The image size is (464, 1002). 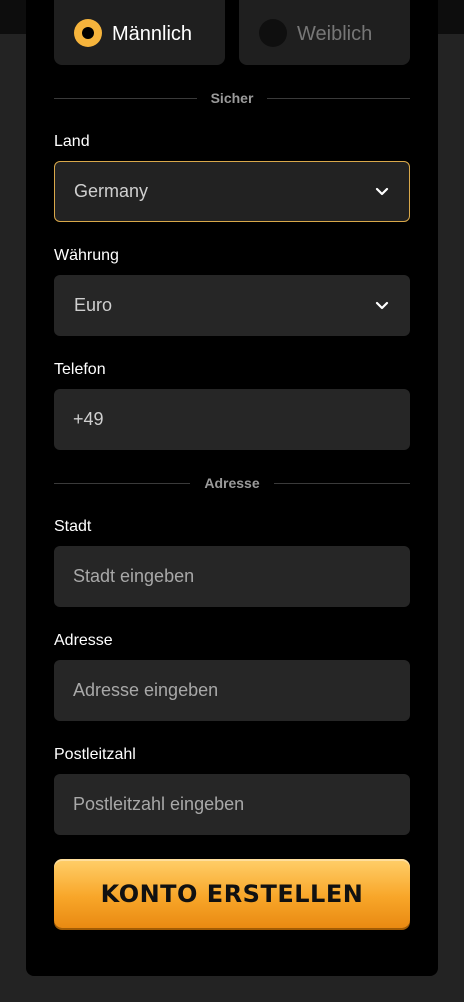 What do you see at coordinates (232, 191) in the screenshot?
I see `country-select: Germany` at bounding box center [232, 191].